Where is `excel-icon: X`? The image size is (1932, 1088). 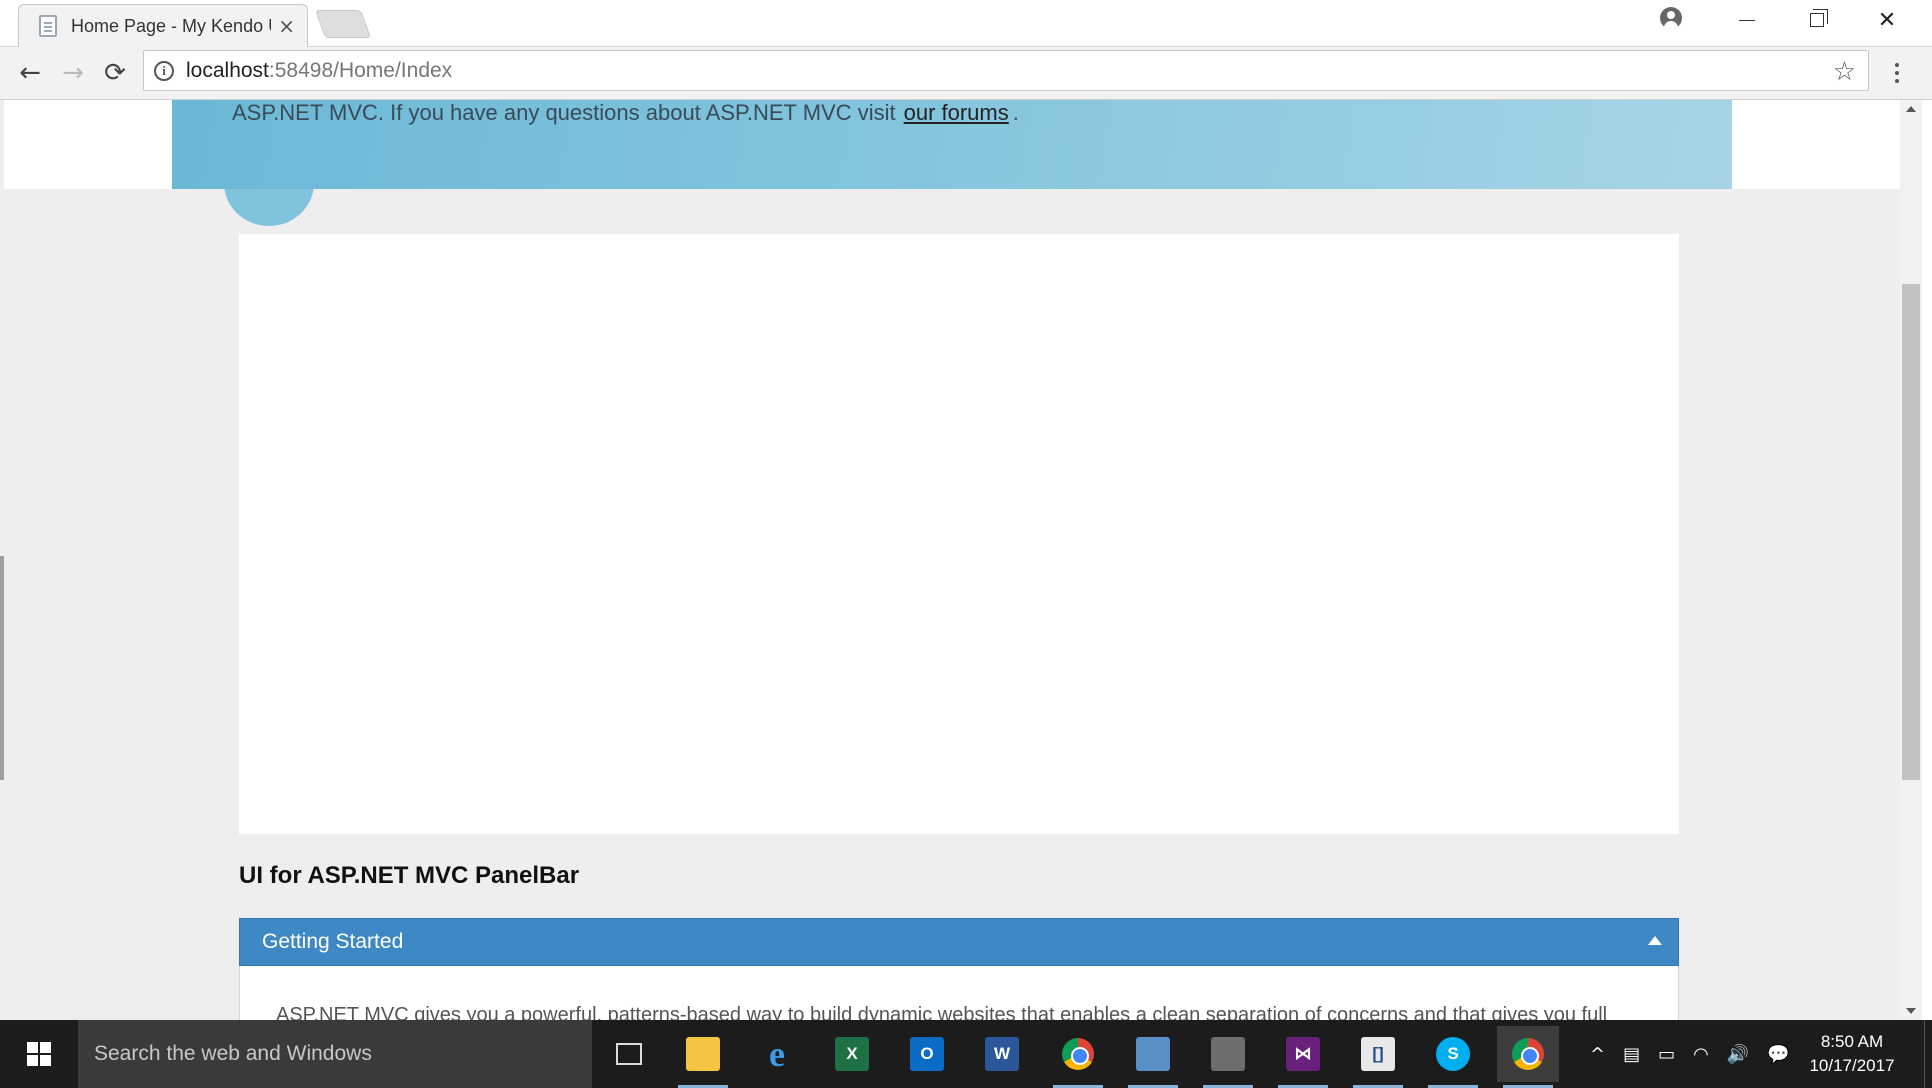 excel-icon: X is located at coordinates (852, 1054).